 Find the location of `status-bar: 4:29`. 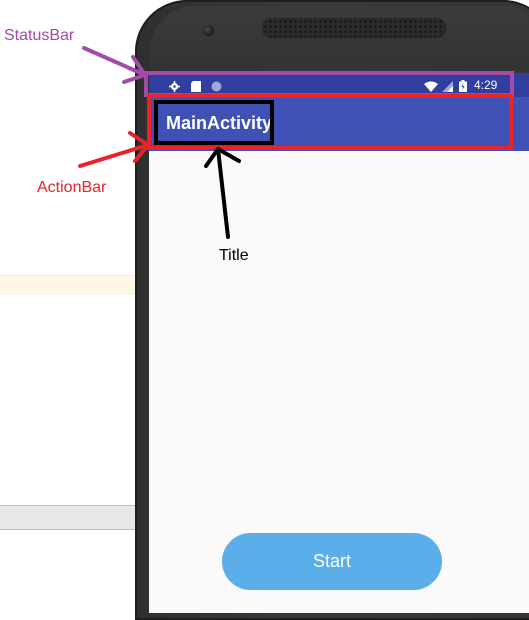

status-bar: 4:29 is located at coordinates (339, 85).